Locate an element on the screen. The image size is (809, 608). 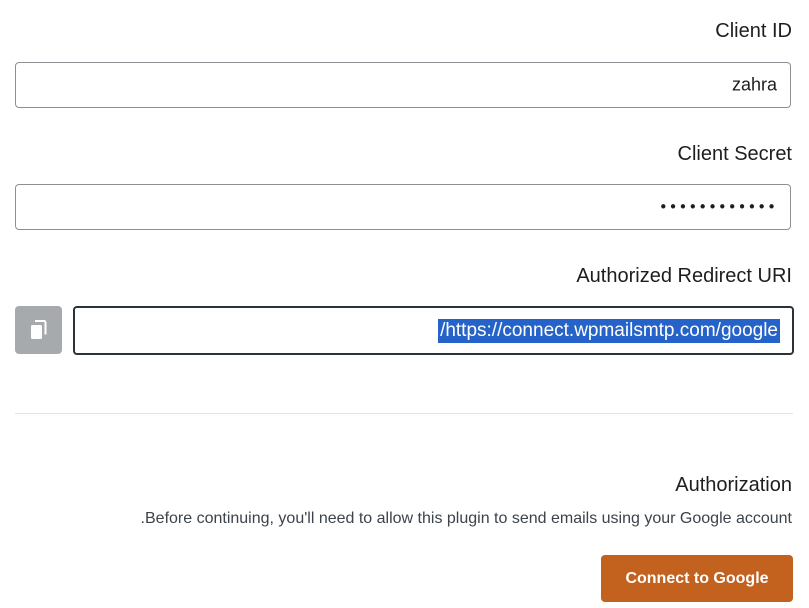
client-id-value: zahra is located at coordinates (754, 84).